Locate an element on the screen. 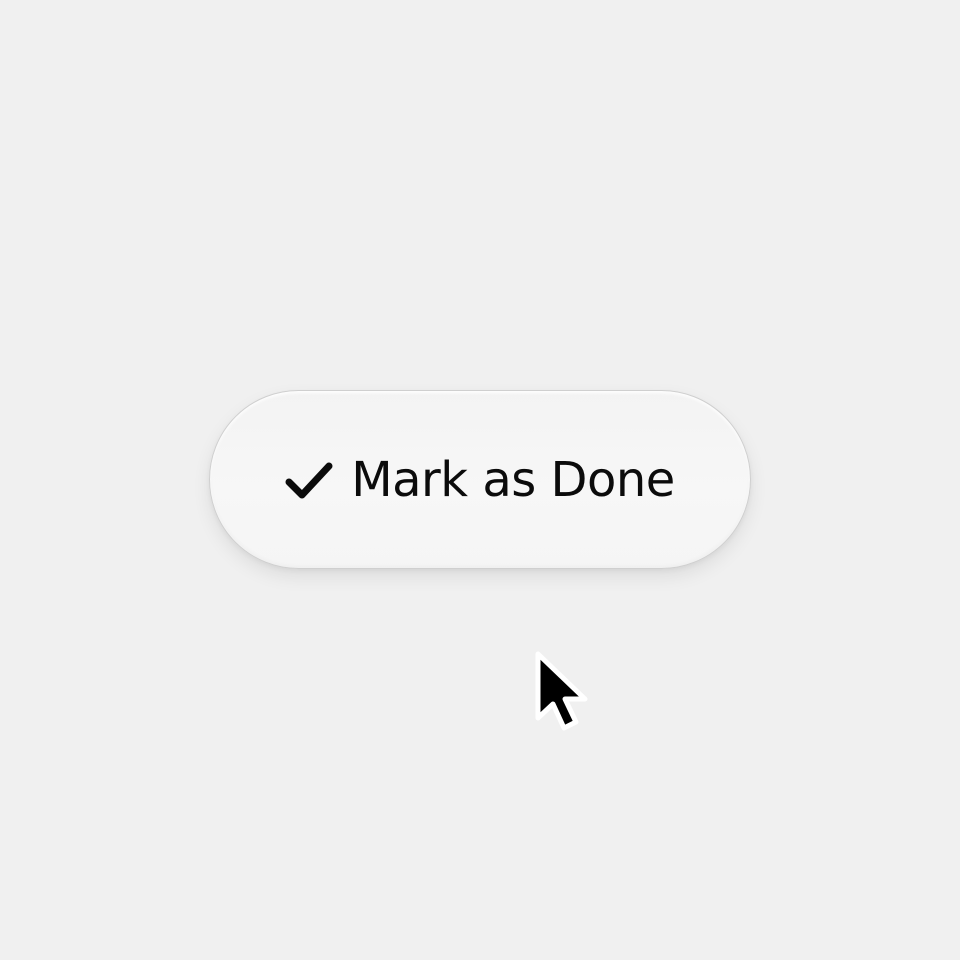  mouse-pointer-icon is located at coordinates (561, 691).